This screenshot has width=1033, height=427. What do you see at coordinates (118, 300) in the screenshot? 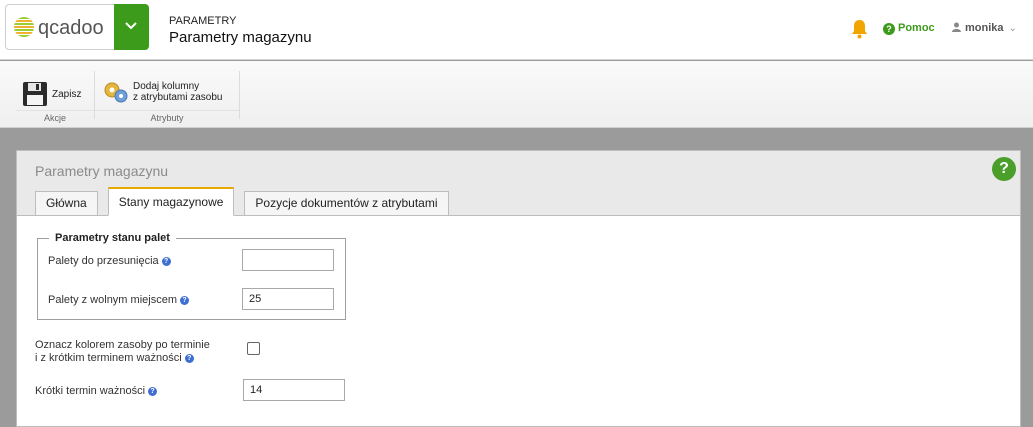
I see `pallets-with-free-space-label: Palety z wolnym miejscem?` at bounding box center [118, 300].